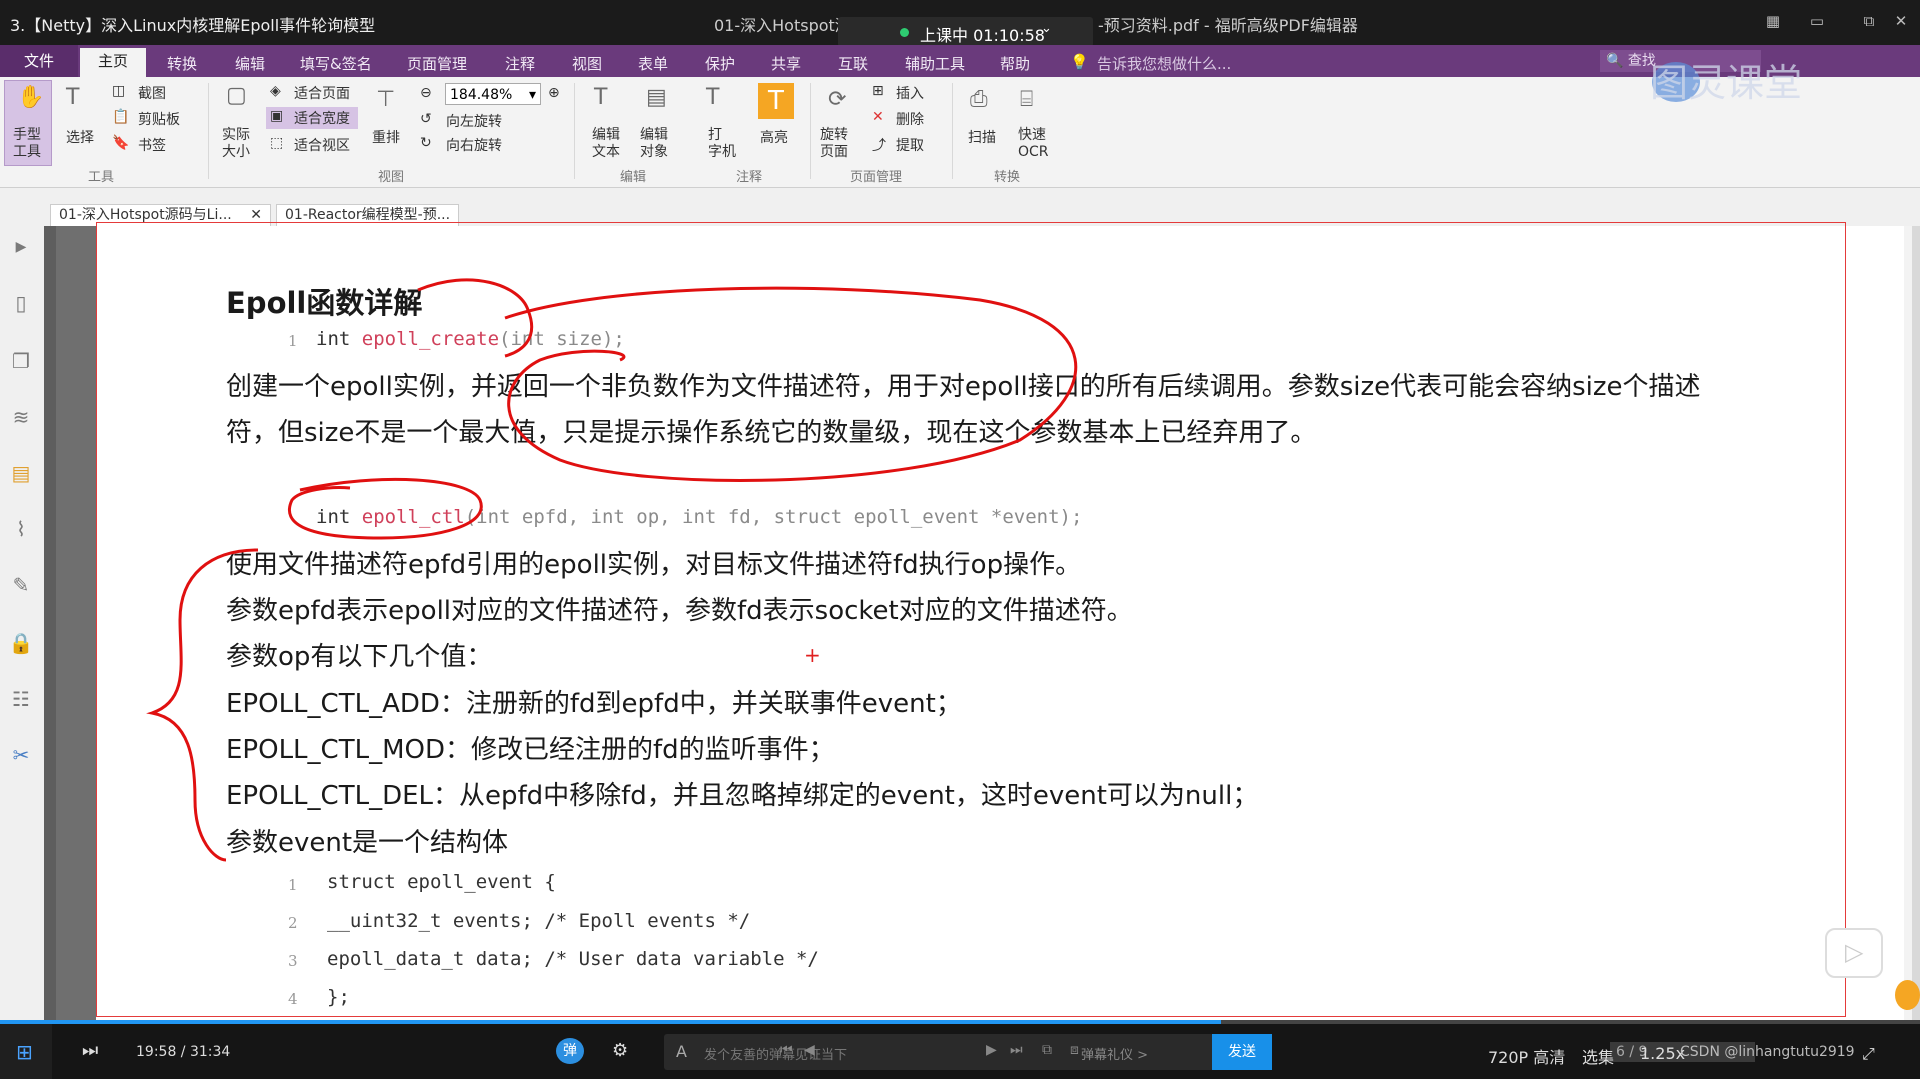 This screenshot has width=1920, height=1079. What do you see at coordinates (385, 508) in the screenshot?
I see `ink-circle-ctl` at bounding box center [385, 508].